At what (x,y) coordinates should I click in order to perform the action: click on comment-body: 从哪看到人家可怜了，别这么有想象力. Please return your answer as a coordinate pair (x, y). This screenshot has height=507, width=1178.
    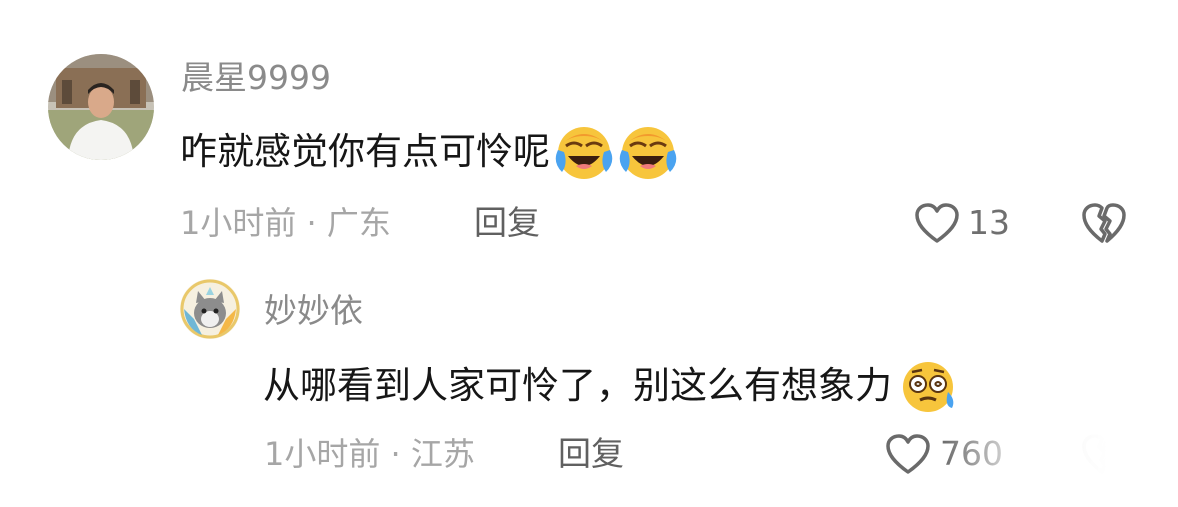
    Looking at the image, I should click on (577, 385).